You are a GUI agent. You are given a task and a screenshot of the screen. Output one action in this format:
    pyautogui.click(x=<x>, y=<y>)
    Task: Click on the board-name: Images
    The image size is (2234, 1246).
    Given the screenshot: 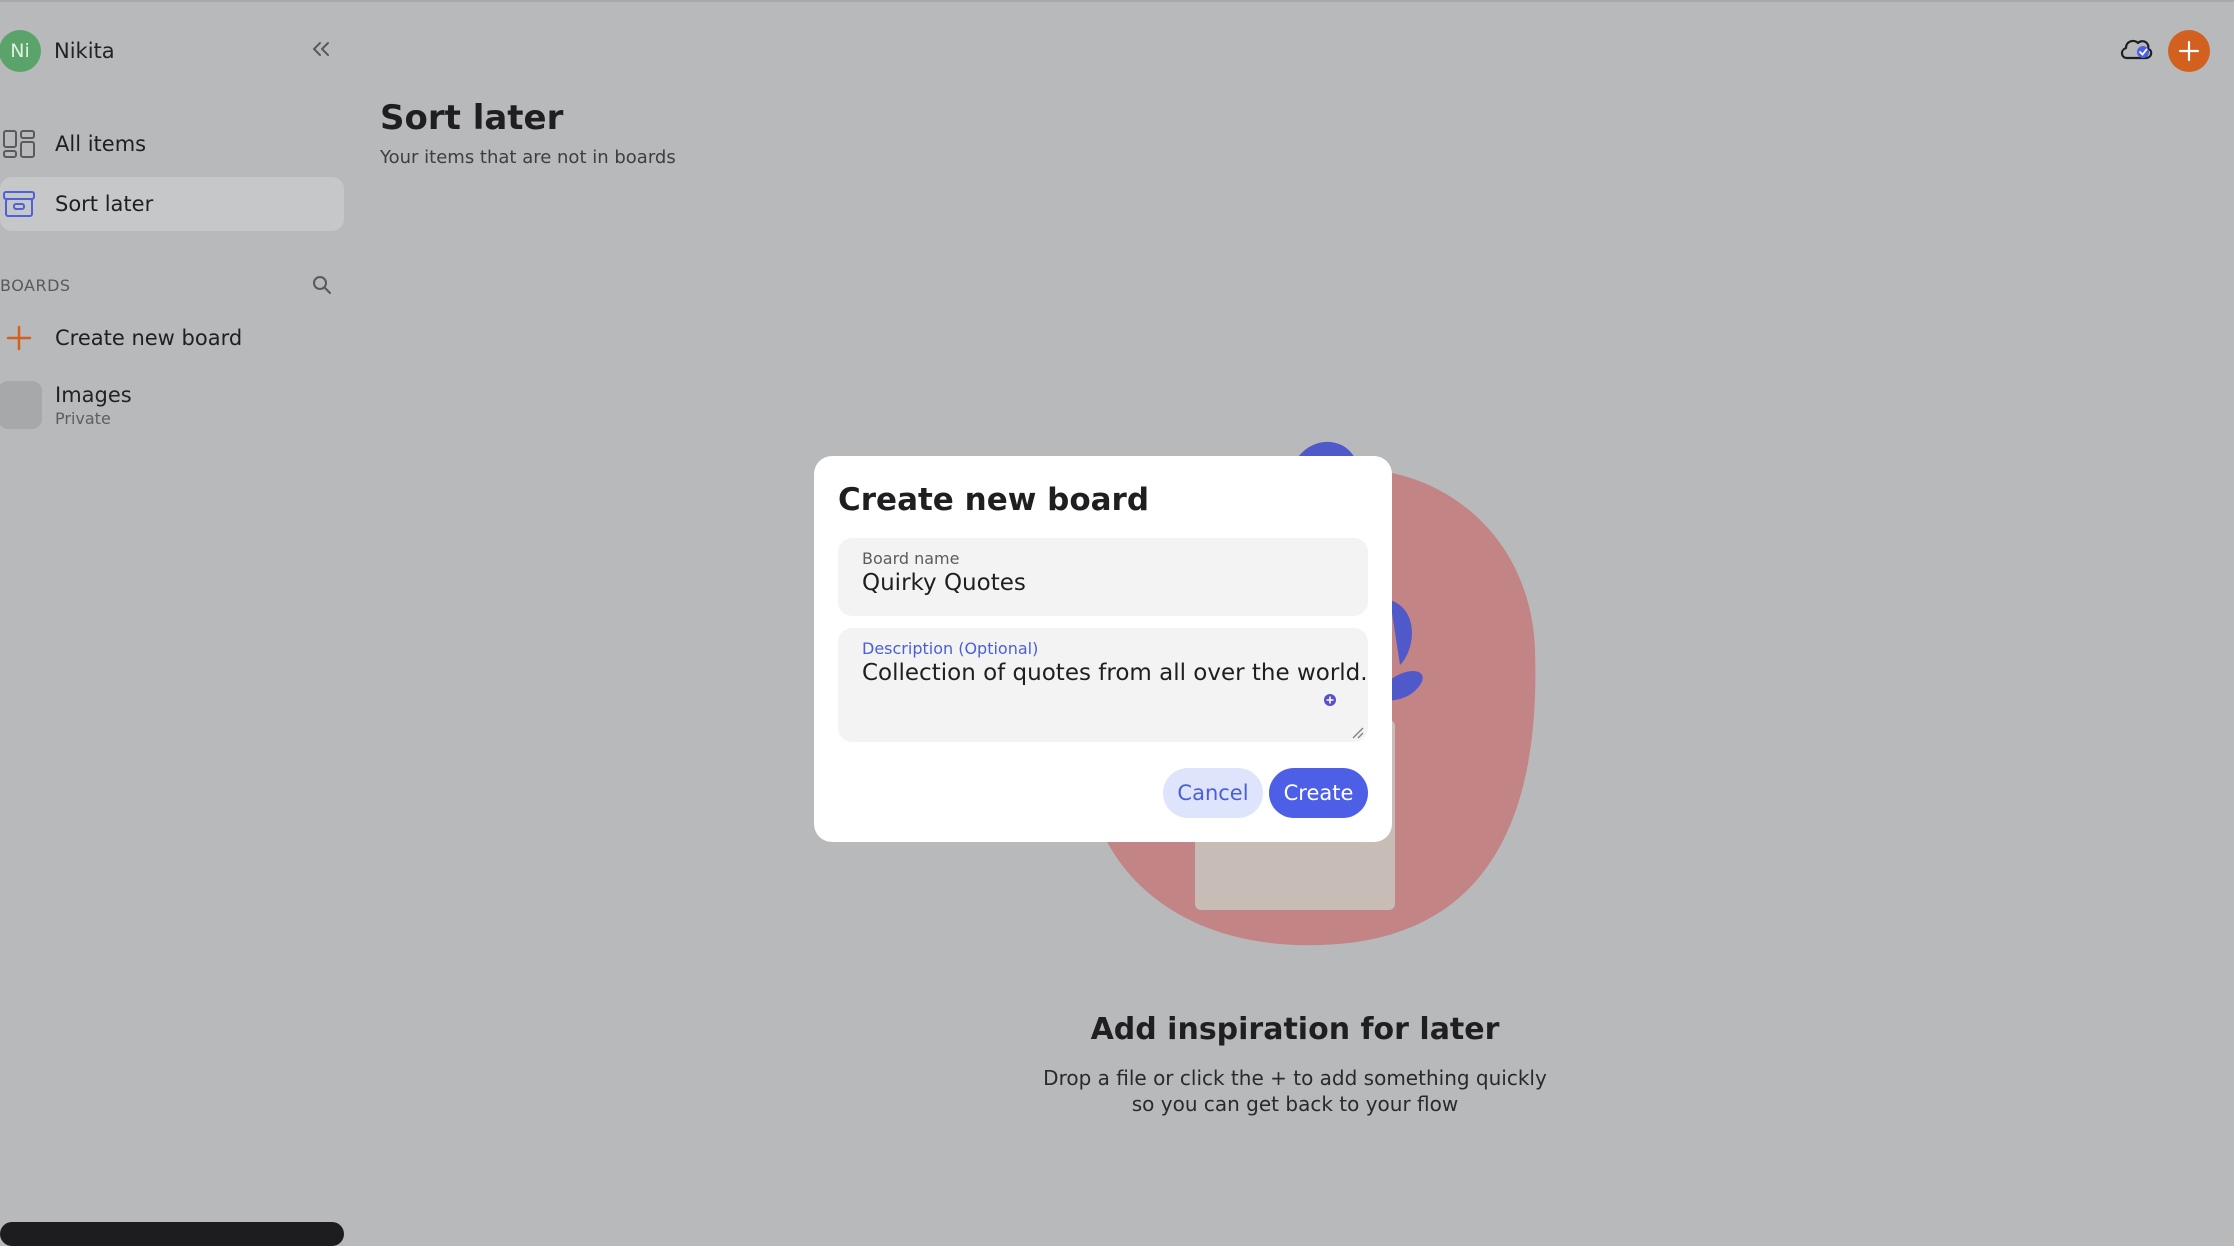 What is the action you would take?
    pyautogui.click(x=93, y=394)
    